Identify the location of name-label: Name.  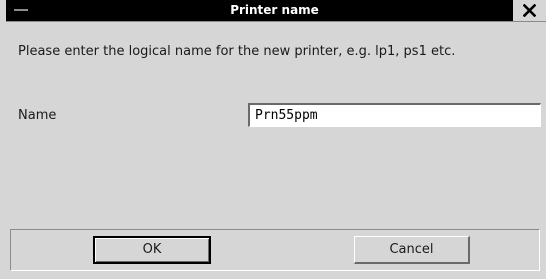
(37, 115).